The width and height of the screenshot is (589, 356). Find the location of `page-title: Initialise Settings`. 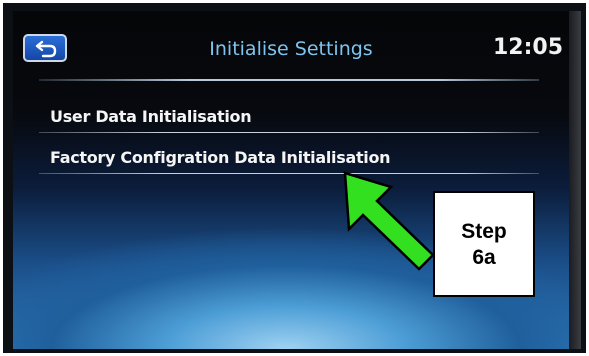

page-title: Initialise Settings is located at coordinates (291, 49).